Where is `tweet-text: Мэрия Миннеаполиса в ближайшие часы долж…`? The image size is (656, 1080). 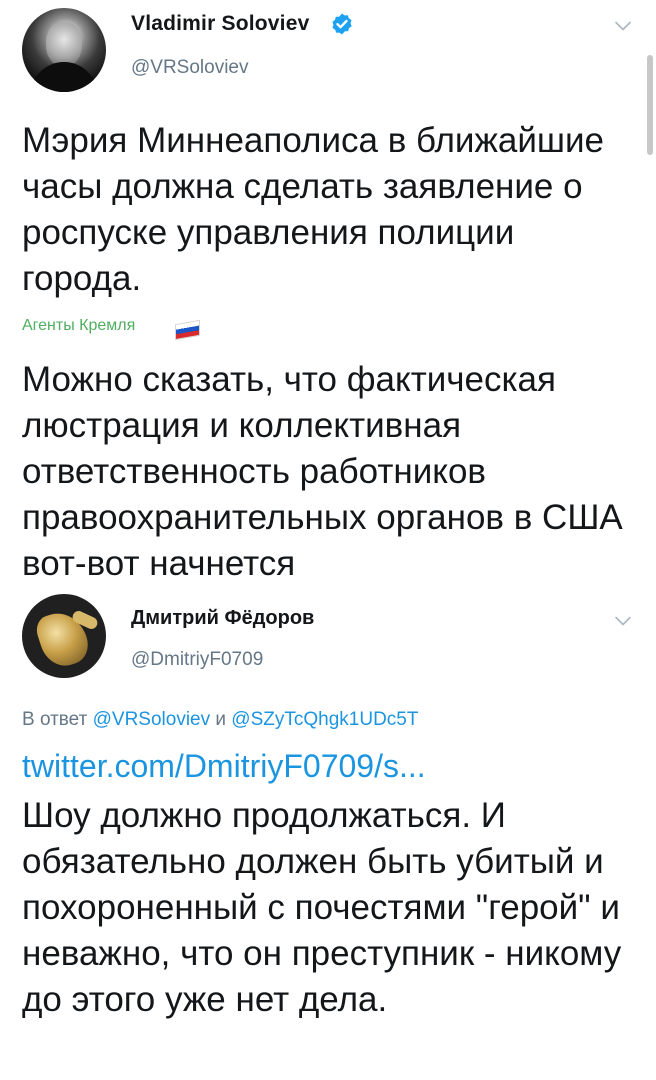
tweet-text: Мэрия Миннеаполиса в ближайшие часы долж… is located at coordinates (313, 209).